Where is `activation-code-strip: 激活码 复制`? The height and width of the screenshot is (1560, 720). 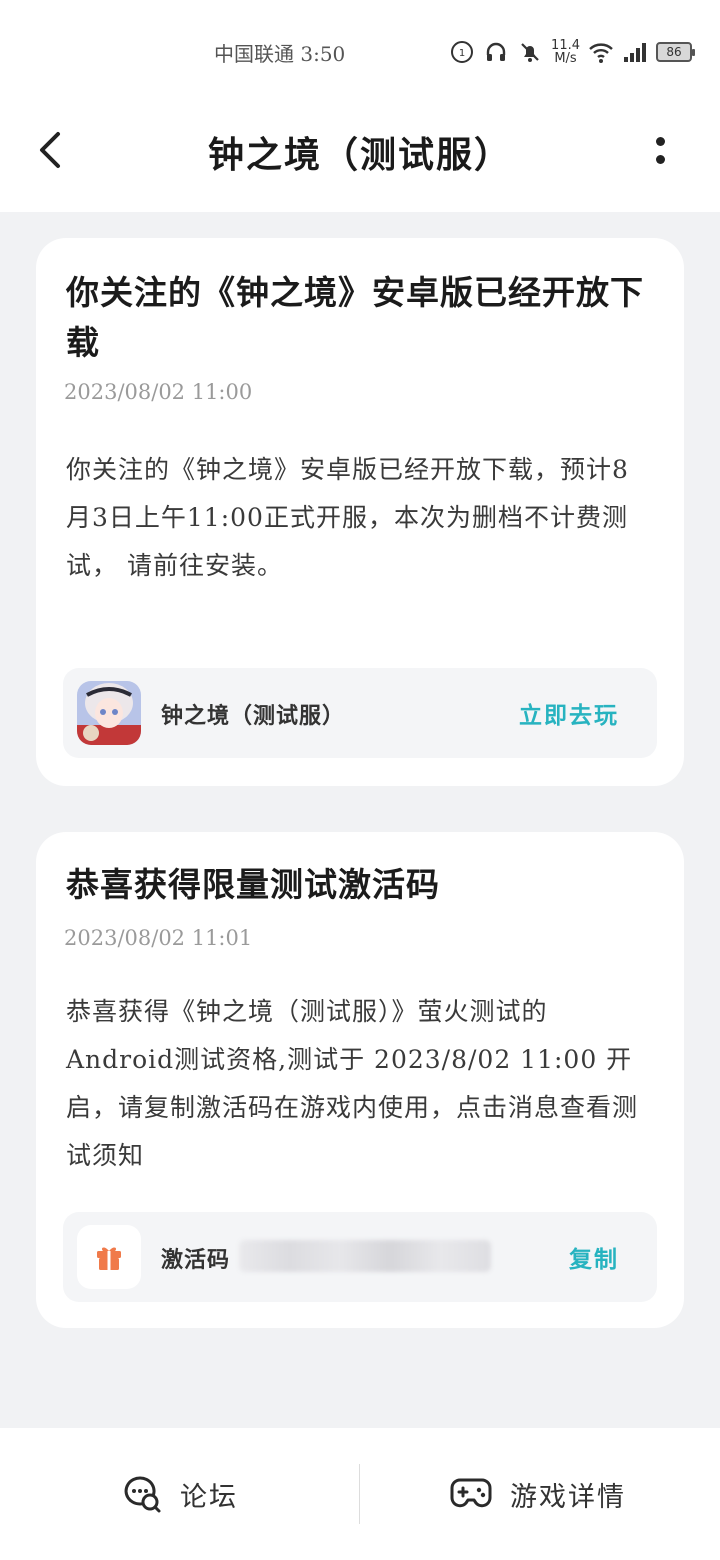
activation-code-strip: 激活码 复制 is located at coordinates (360, 1257).